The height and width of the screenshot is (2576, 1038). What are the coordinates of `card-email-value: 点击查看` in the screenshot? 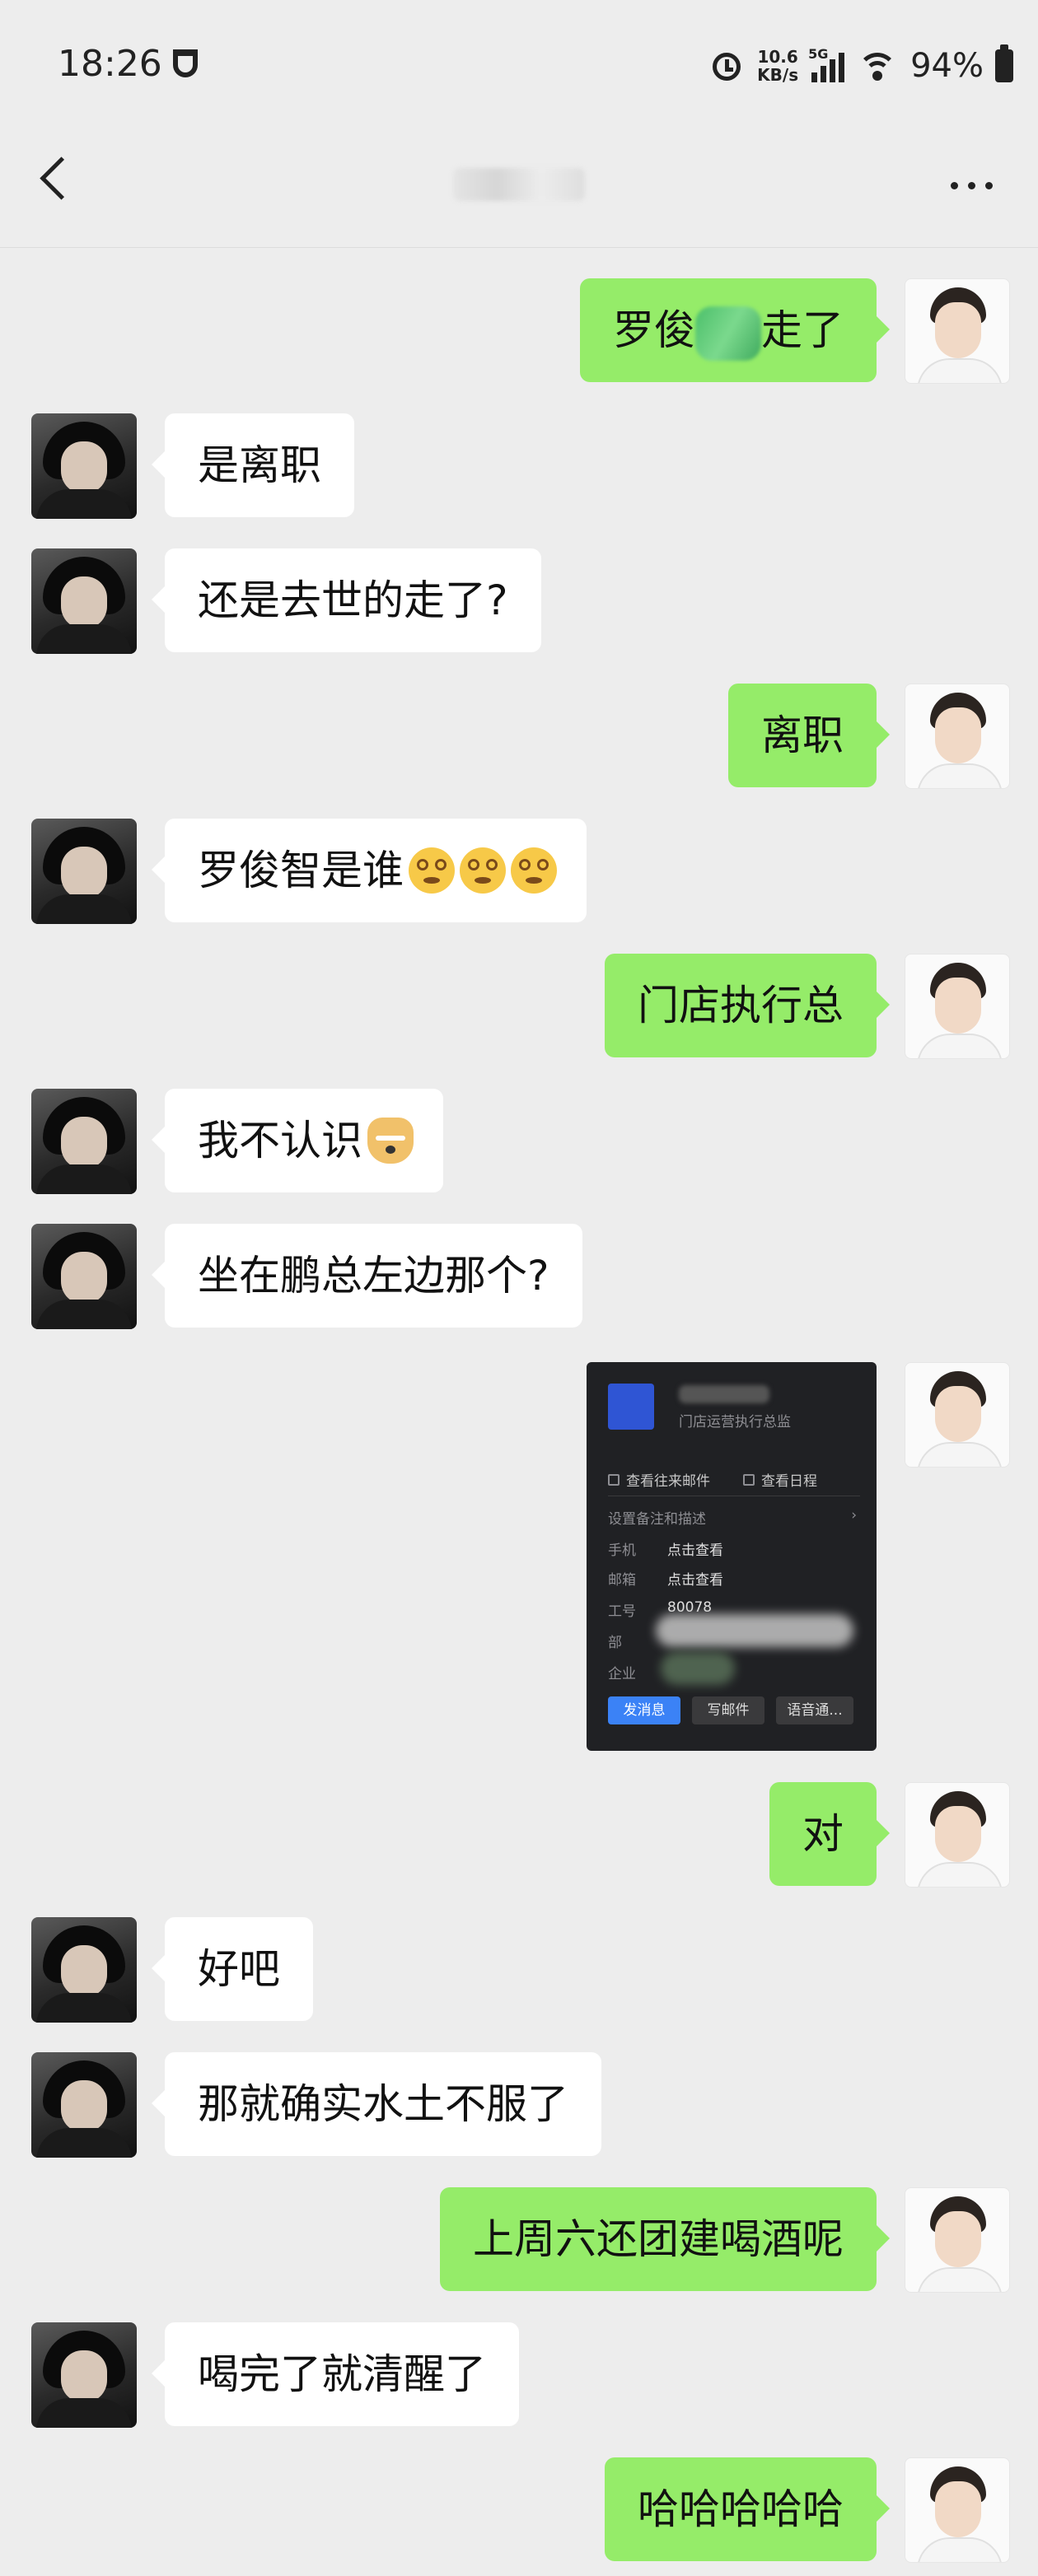 It's located at (695, 1580).